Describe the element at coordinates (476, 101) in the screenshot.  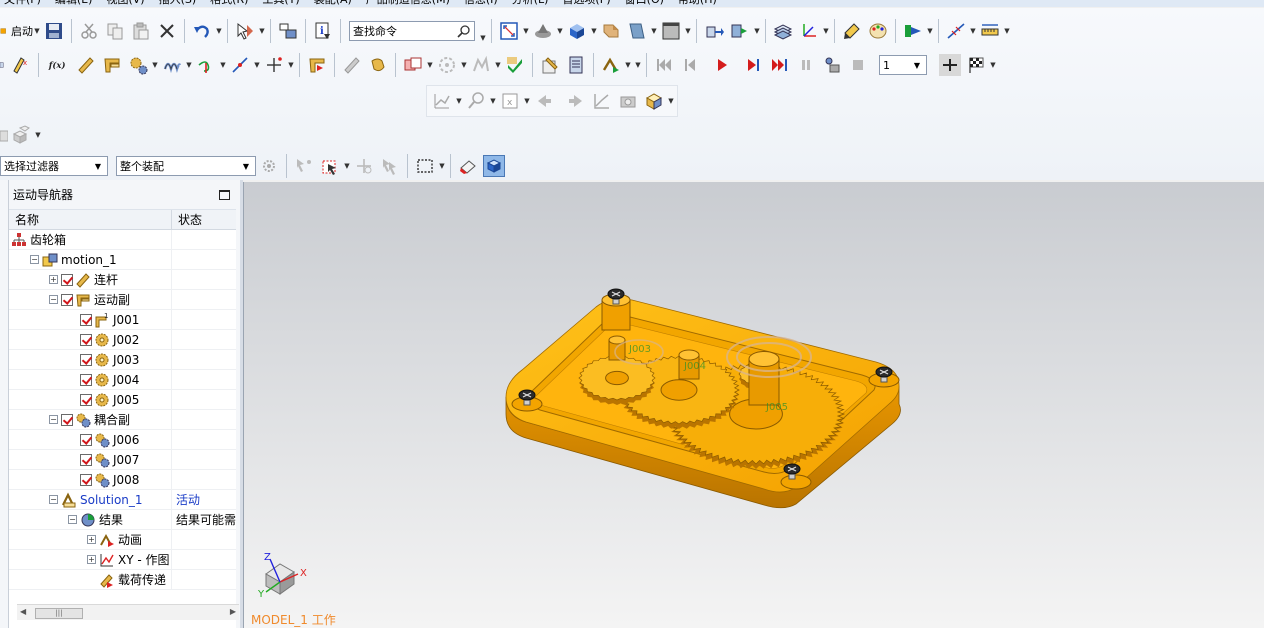
I see `load-transfer-icon` at that location.